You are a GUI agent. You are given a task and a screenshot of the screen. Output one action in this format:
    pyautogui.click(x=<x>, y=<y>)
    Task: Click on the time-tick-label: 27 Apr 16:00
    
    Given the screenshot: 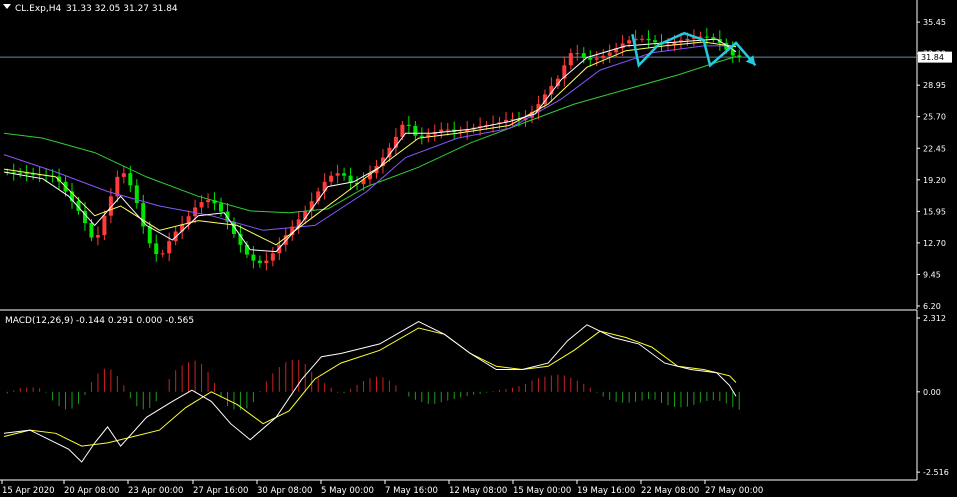 What is the action you would take?
    pyautogui.click(x=220, y=491)
    